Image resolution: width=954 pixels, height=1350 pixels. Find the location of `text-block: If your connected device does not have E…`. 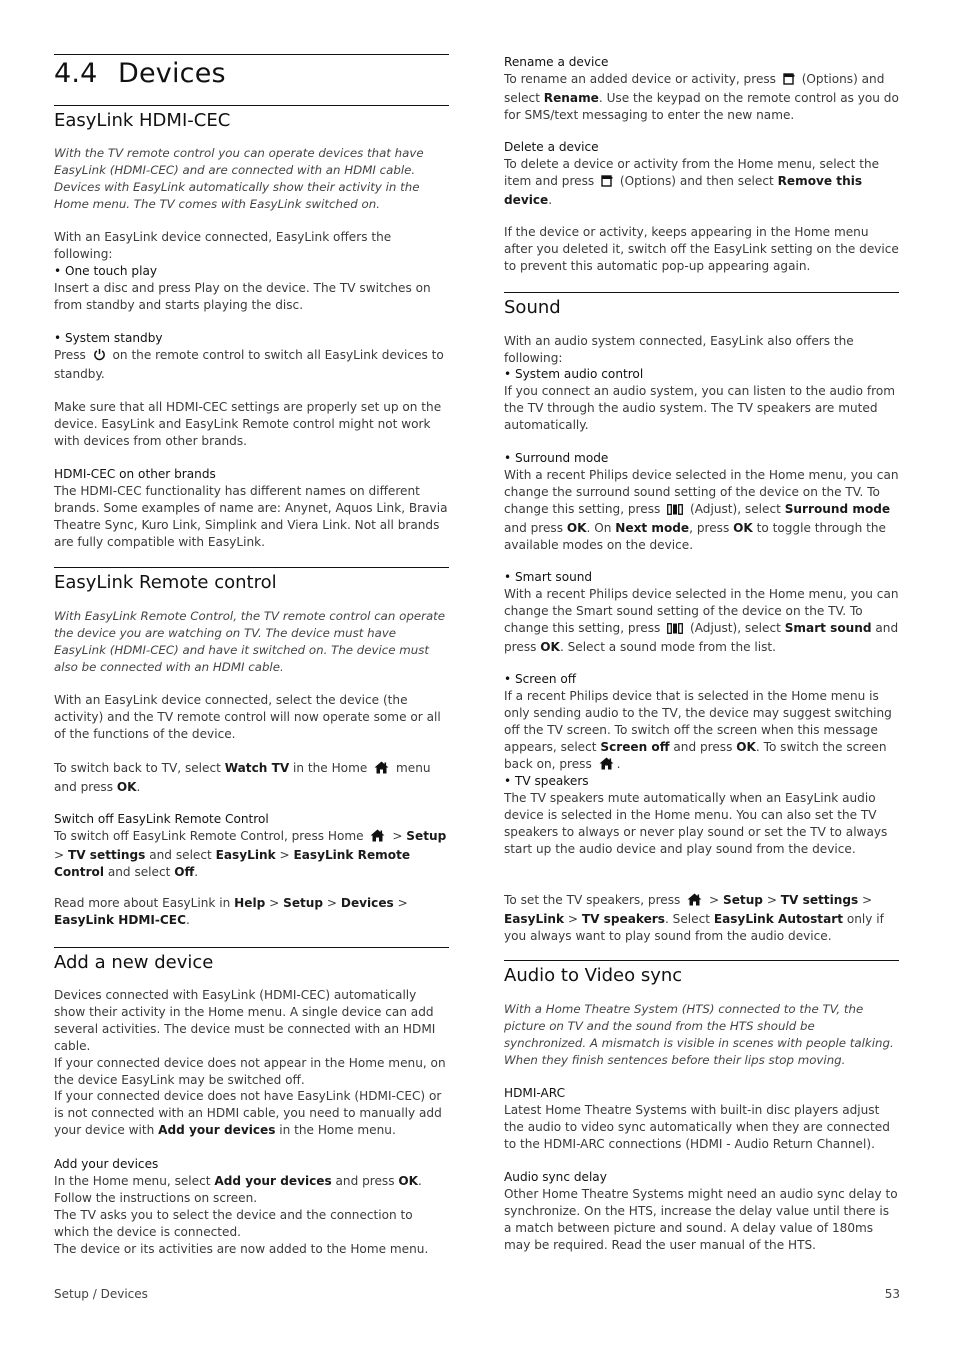

text-block: If your connected device does not have E… is located at coordinates (251, 1113).